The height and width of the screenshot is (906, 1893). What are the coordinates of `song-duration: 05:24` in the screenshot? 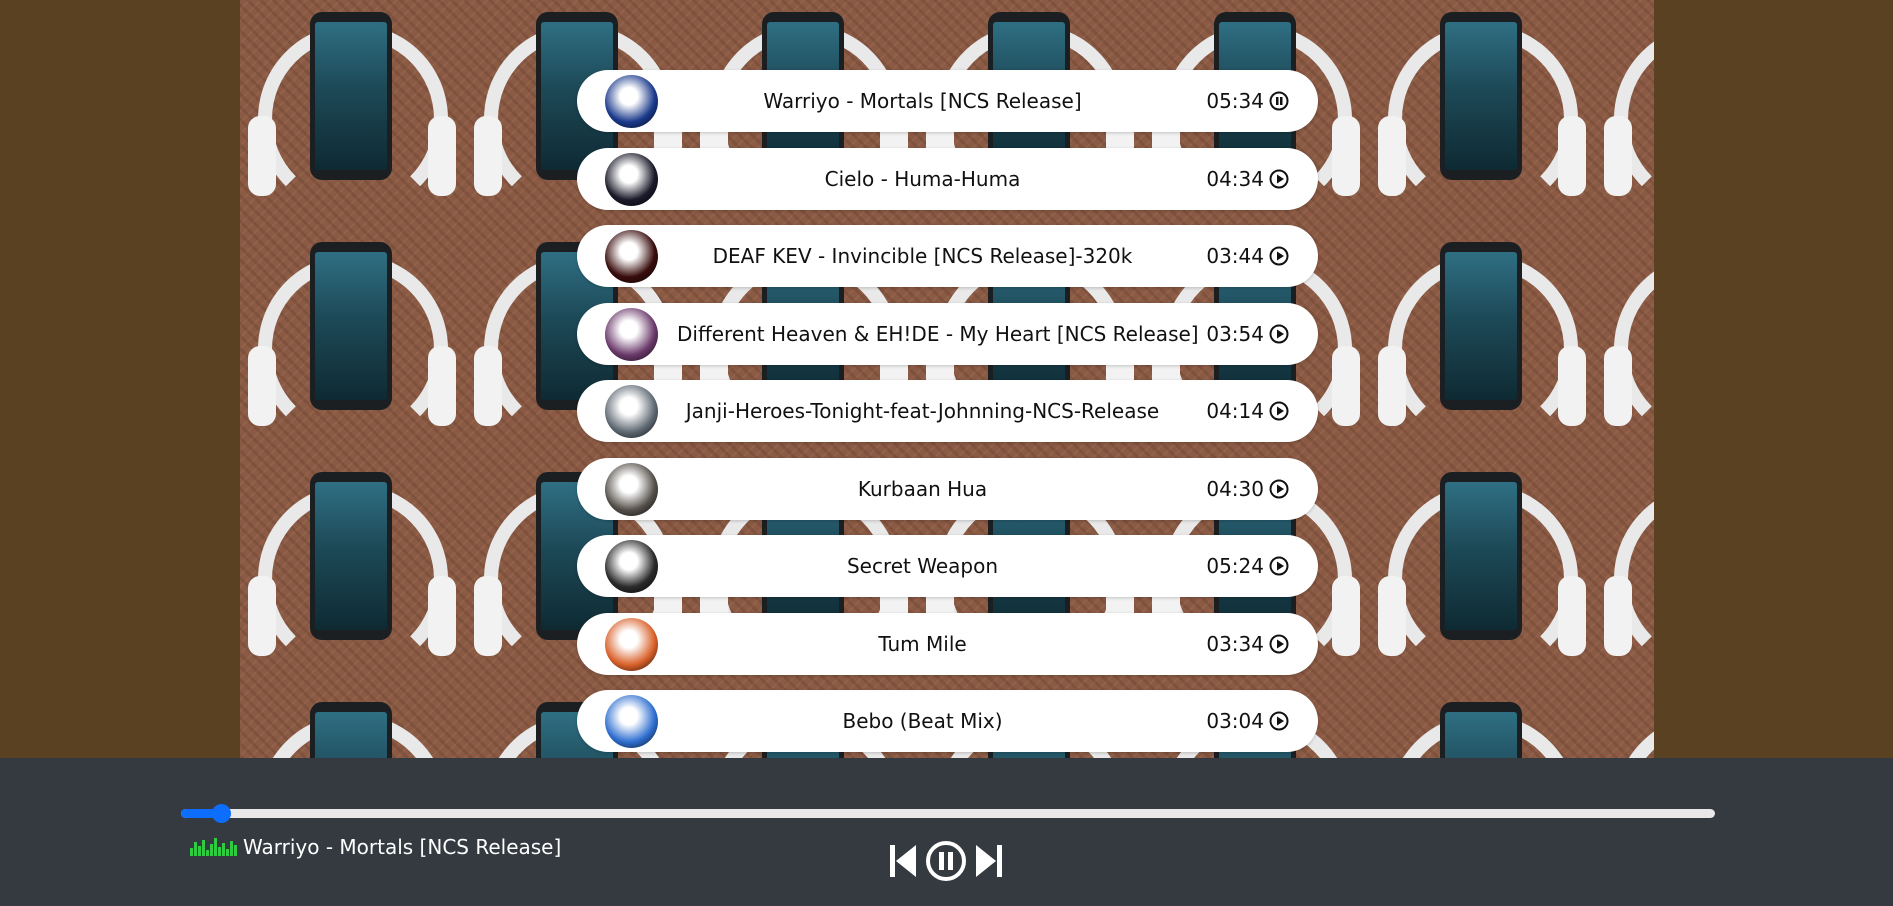 It's located at (1235, 566).